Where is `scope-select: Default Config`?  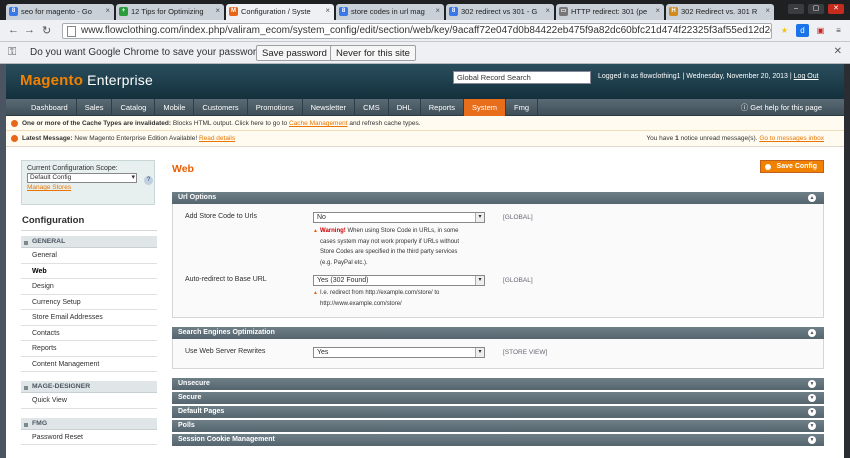 scope-select: Default Config is located at coordinates (82, 178).